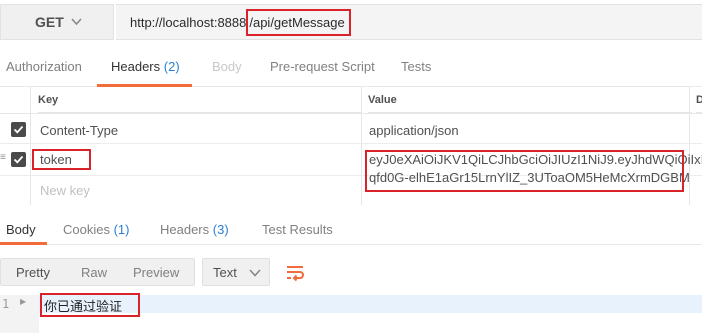 The image size is (702, 333). I want to click on format-select: Text, so click(236, 272).